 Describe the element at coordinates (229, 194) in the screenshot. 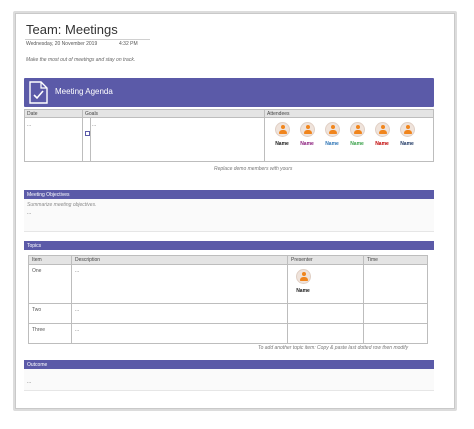

I see `objectives-header: Meeting Objectives` at that location.